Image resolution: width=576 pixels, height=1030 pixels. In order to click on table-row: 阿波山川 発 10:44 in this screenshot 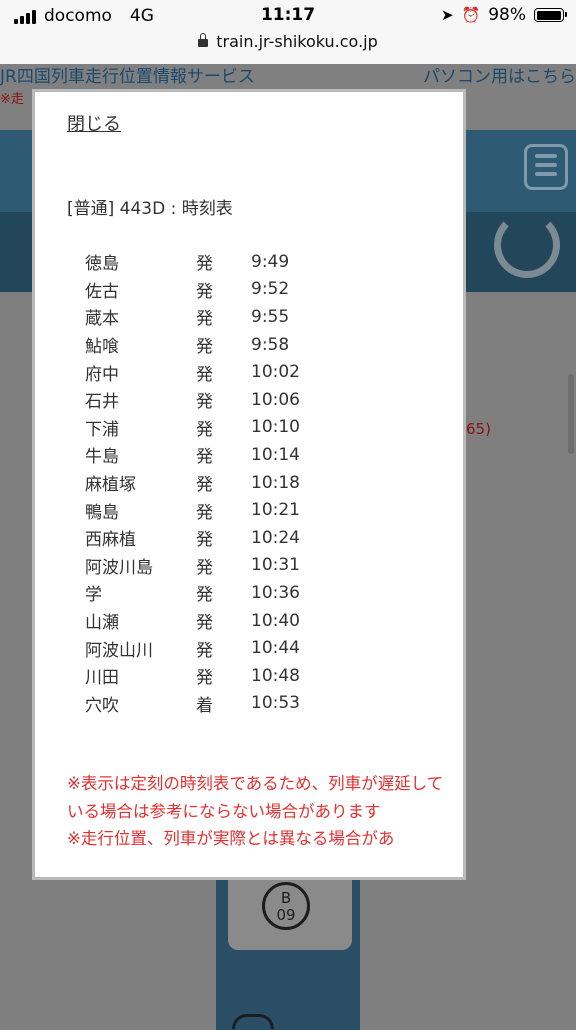, I will do `click(192, 648)`.